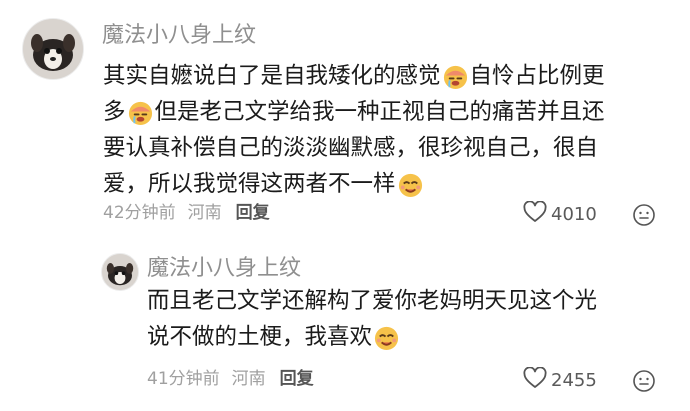  Describe the element at coordinates (537, 76) in the screenshot. I see `comment-text-segment: 自怜占比例更` at that location.